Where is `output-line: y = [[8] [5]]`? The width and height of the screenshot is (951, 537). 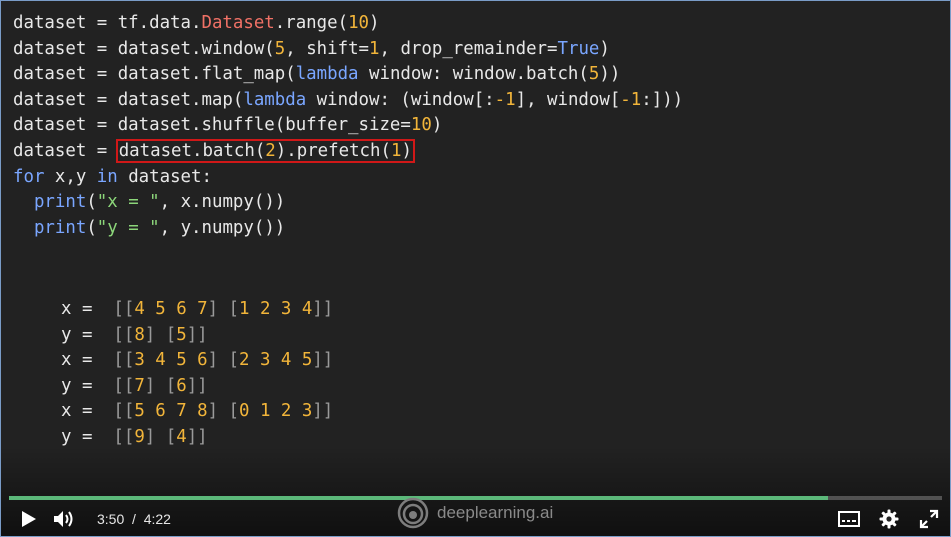
output-line: y = [[8] [5]] is located at coordinates (197, 336).